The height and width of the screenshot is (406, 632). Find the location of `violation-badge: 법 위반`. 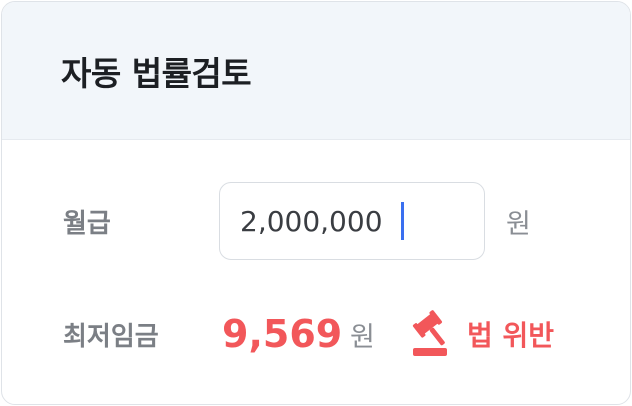

violation-badge: 법 위반 is located at coordinates (481, 334).